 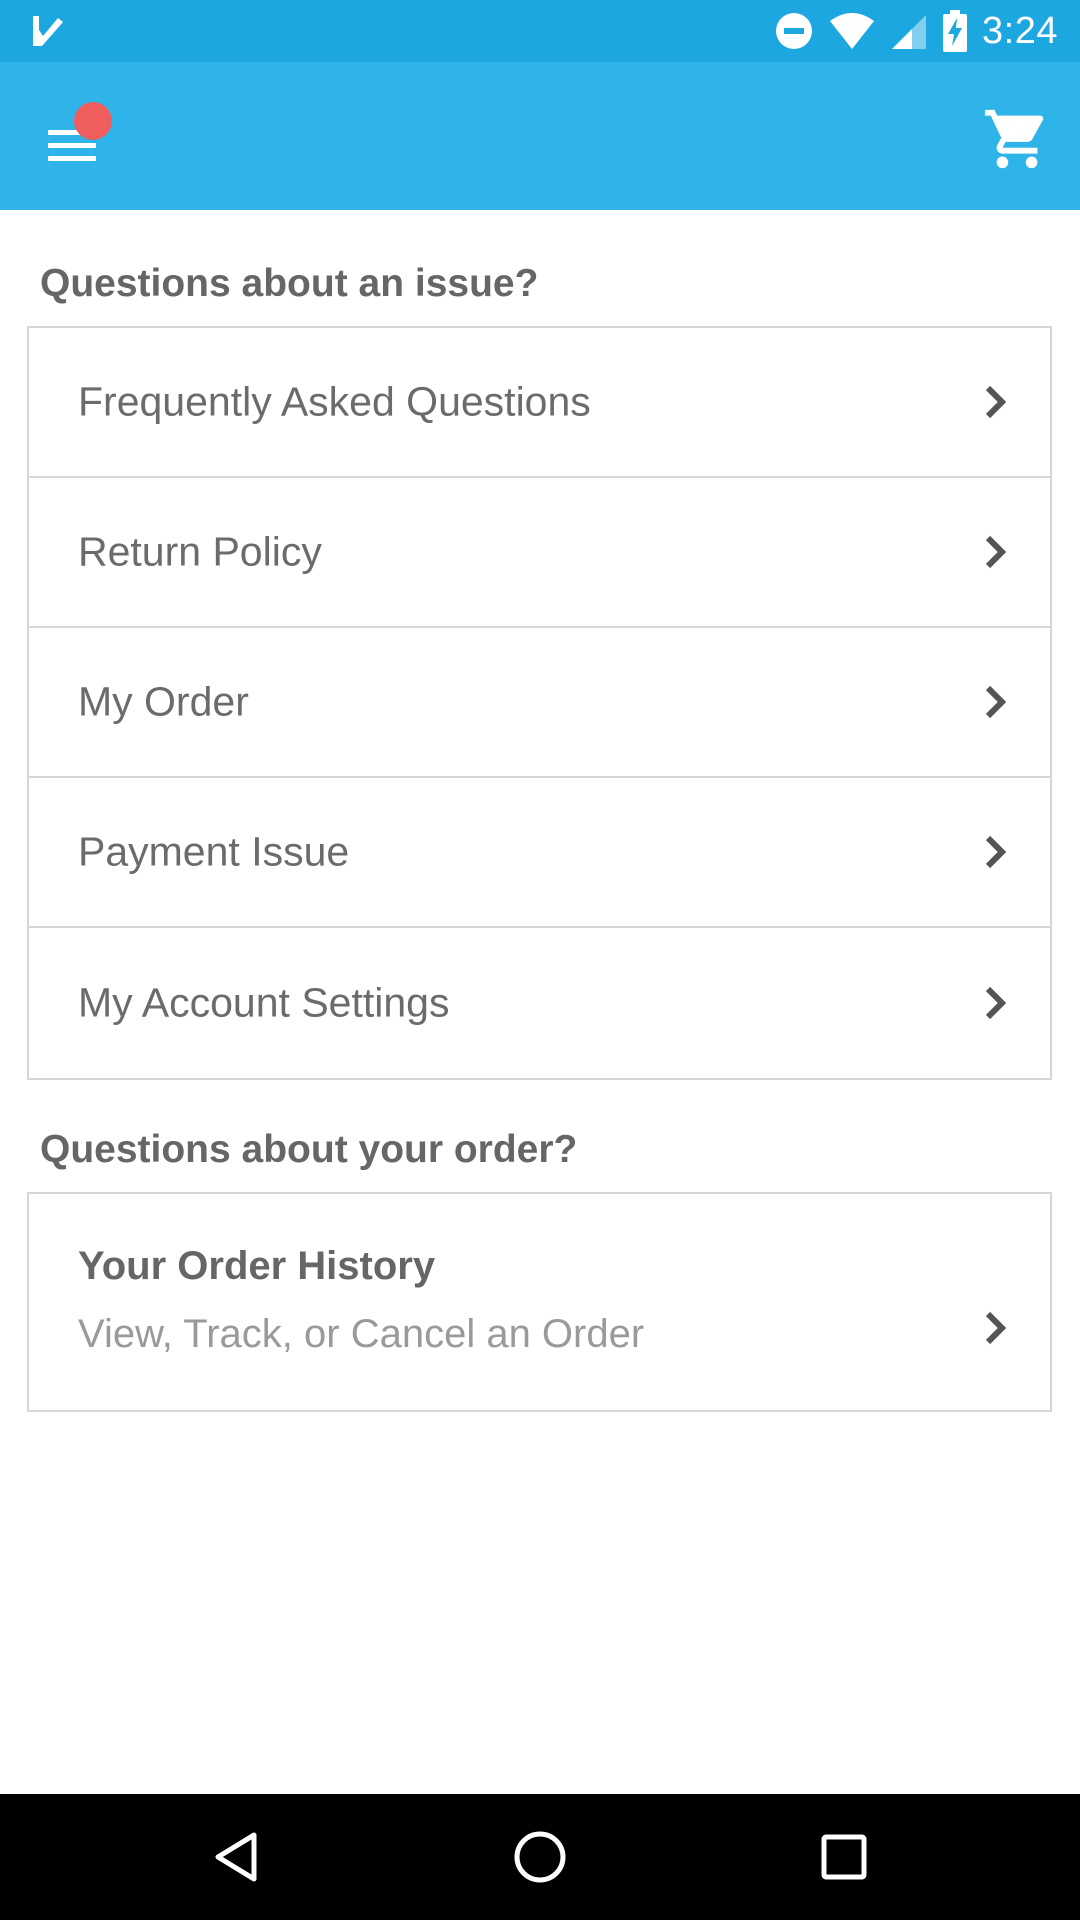 What do you see at coordinates (539, 1003) in the screenshot?
I see `list-item-account-settings: My Account Settings` at bounding box center [539, 1003].